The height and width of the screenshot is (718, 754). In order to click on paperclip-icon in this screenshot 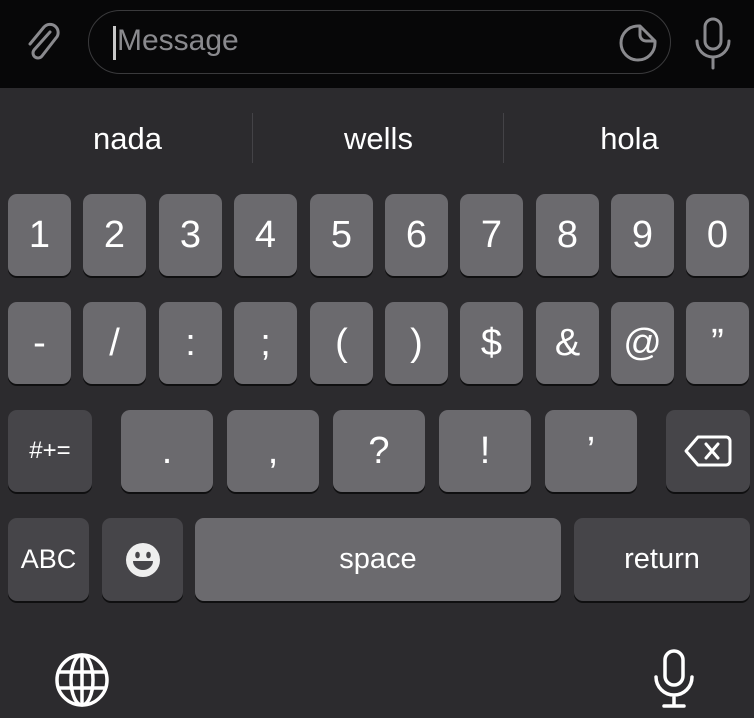, I will do `click(43, 43)`.